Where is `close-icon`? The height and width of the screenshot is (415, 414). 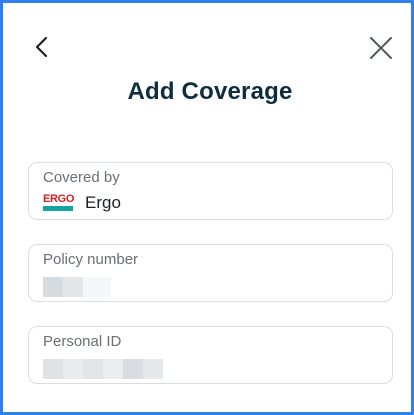
close-icon is located at coordinates (381, 48).